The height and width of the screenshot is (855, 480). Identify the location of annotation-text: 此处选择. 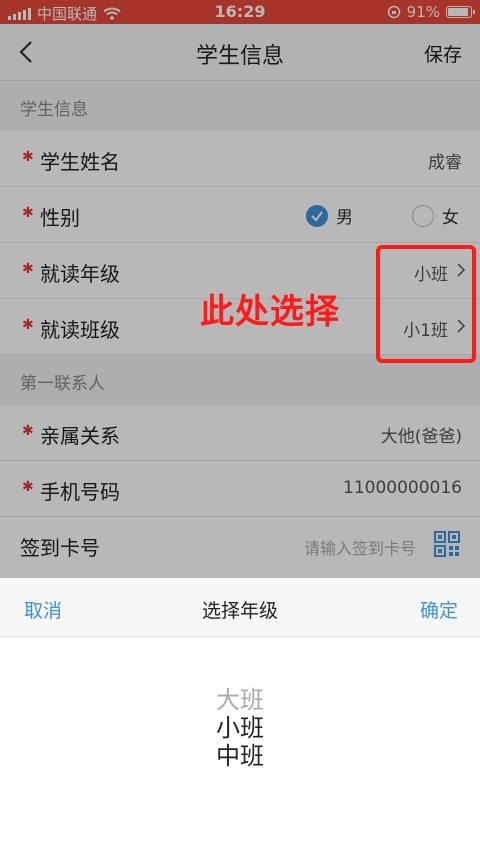
(270, 312).